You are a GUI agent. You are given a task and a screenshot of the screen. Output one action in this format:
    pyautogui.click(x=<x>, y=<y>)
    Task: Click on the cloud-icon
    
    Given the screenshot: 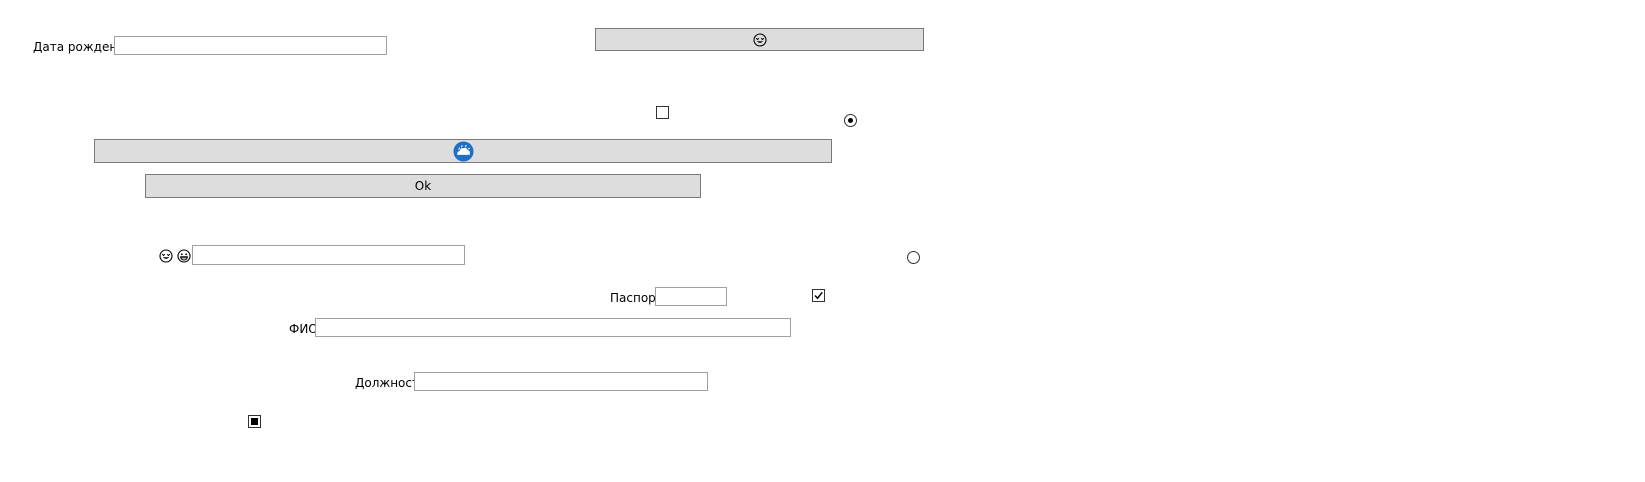 What is the action you would take?
    pyautogui.click(x=463, y=151)
    